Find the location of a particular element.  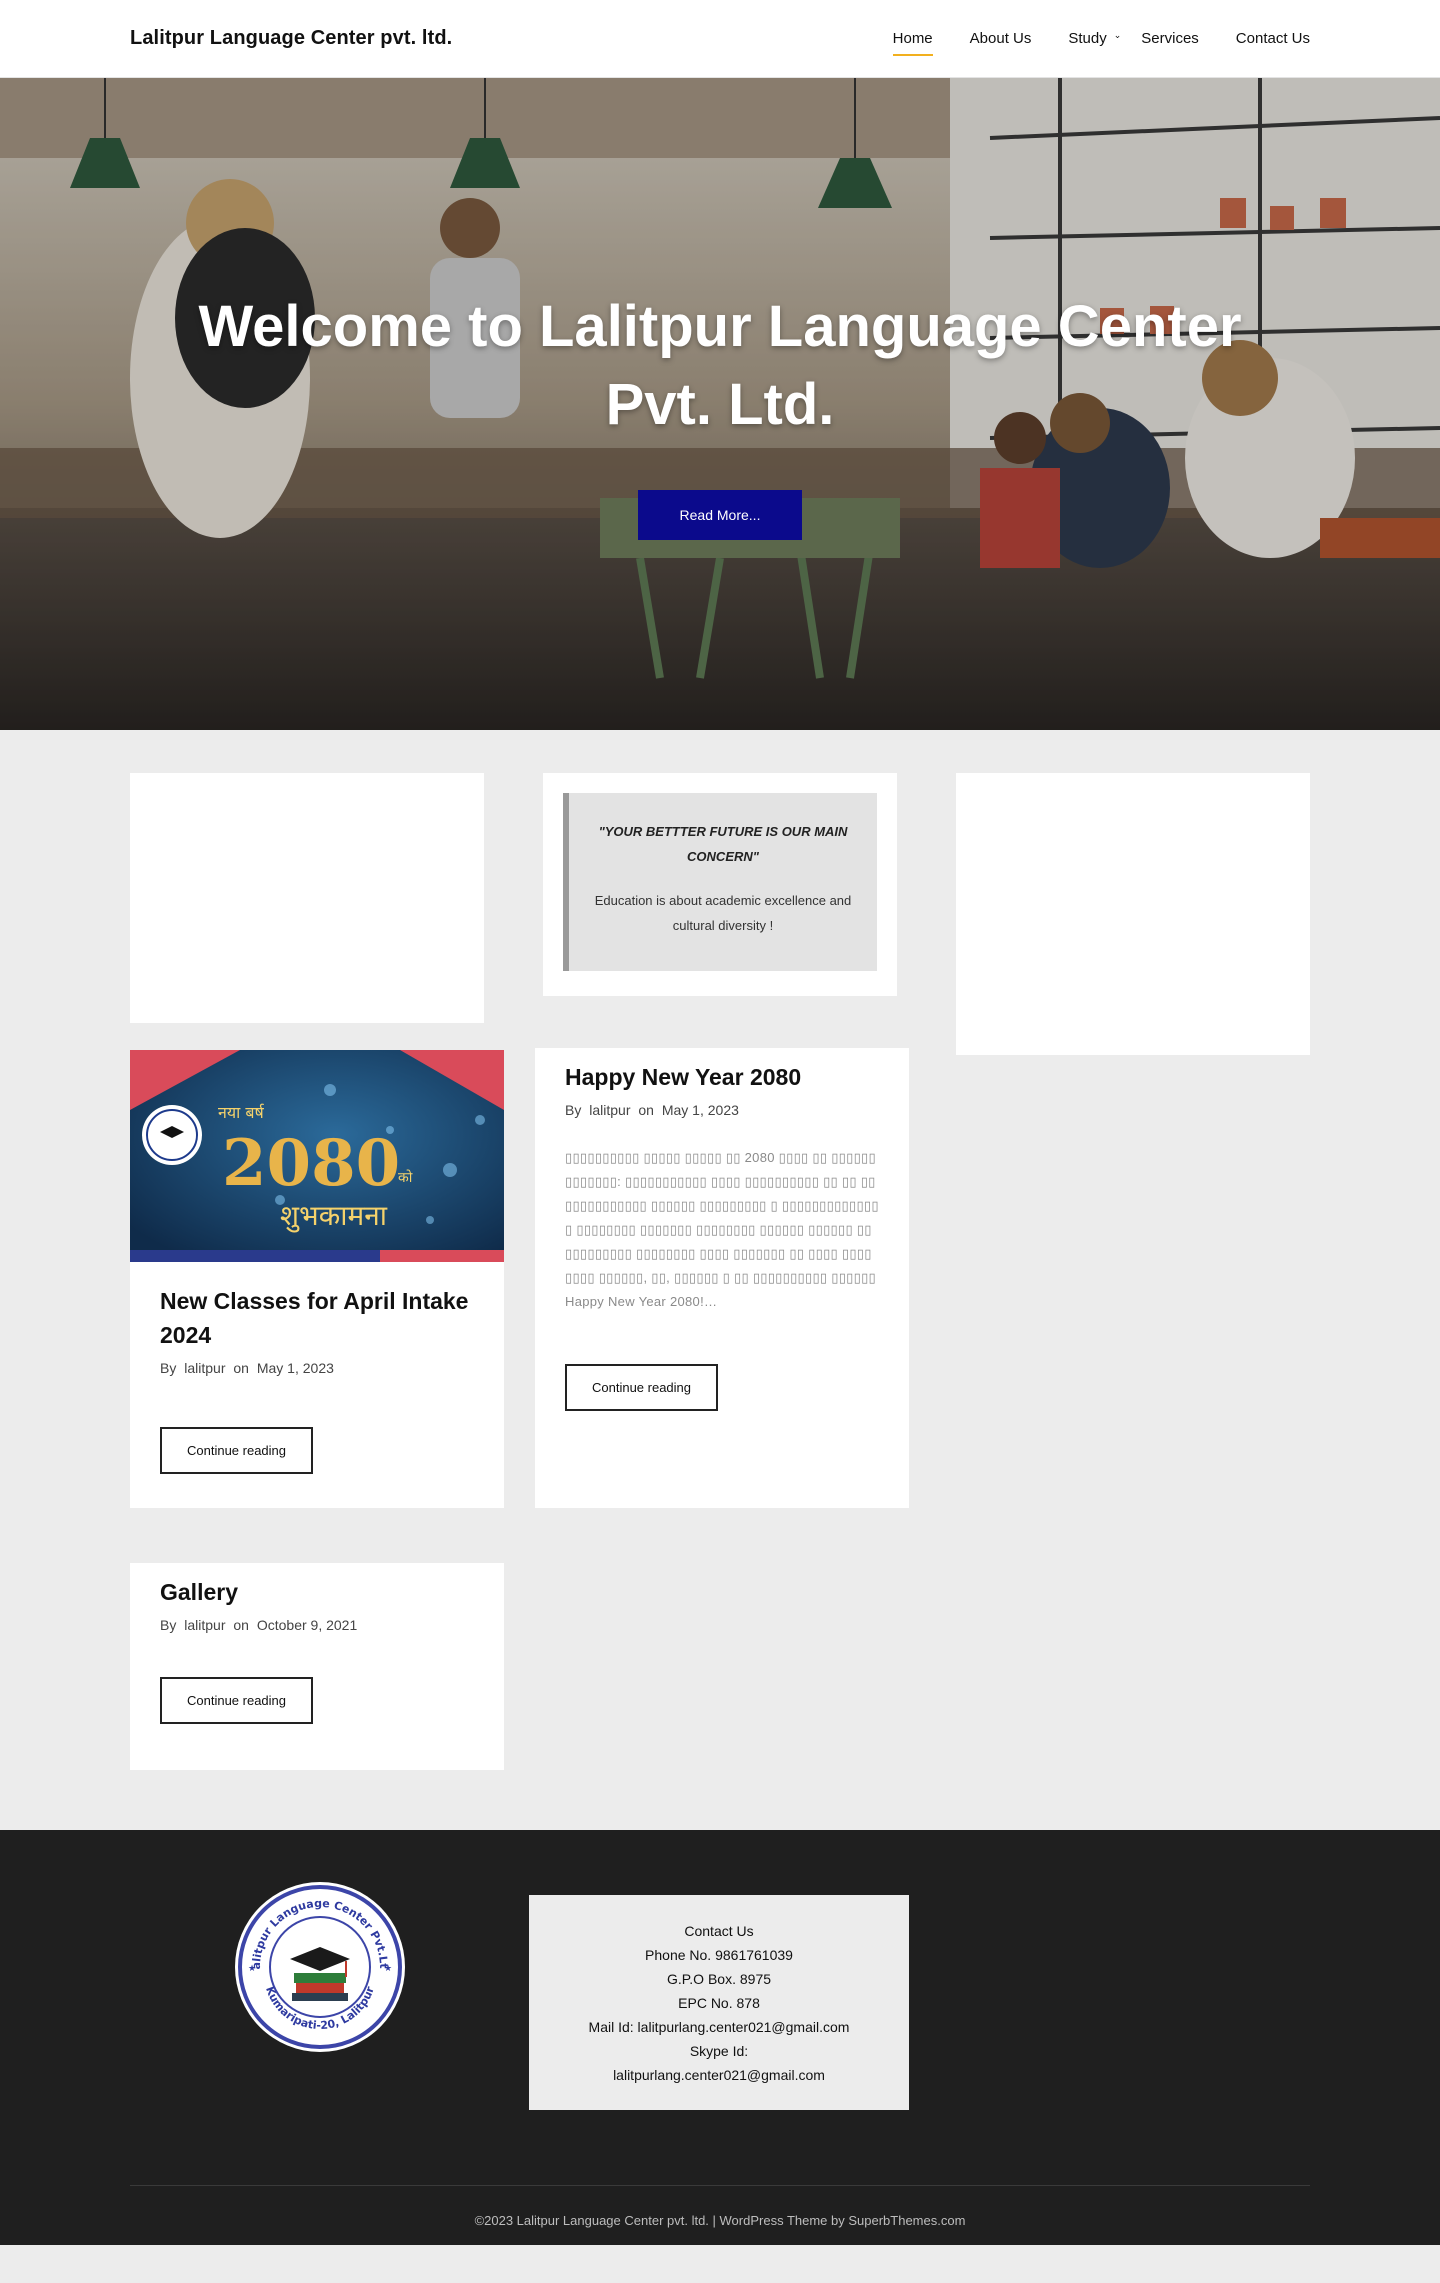

nav-item-label: About Us is located at coordinates (1000, 38).